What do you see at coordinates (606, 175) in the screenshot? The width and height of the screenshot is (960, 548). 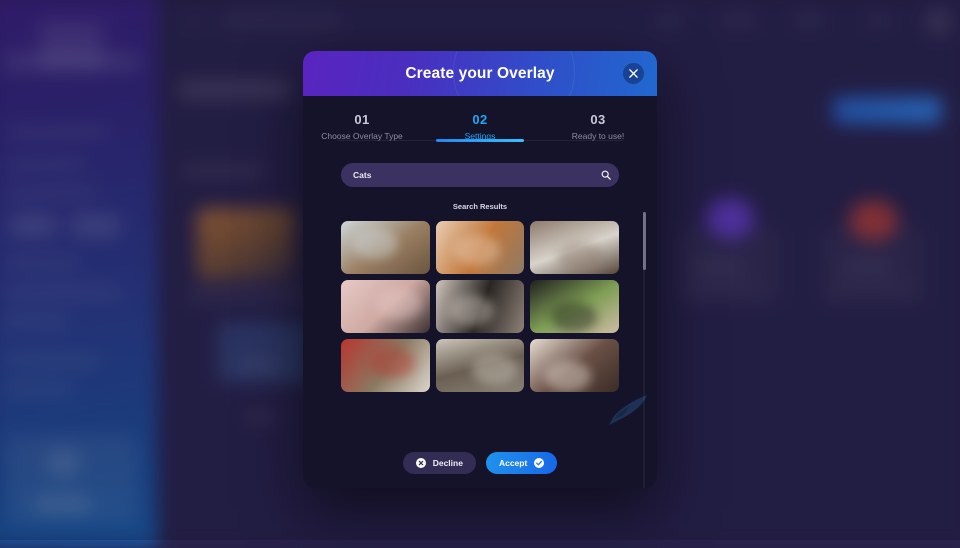 I see `search-icon` at bounding box center [606, 175].